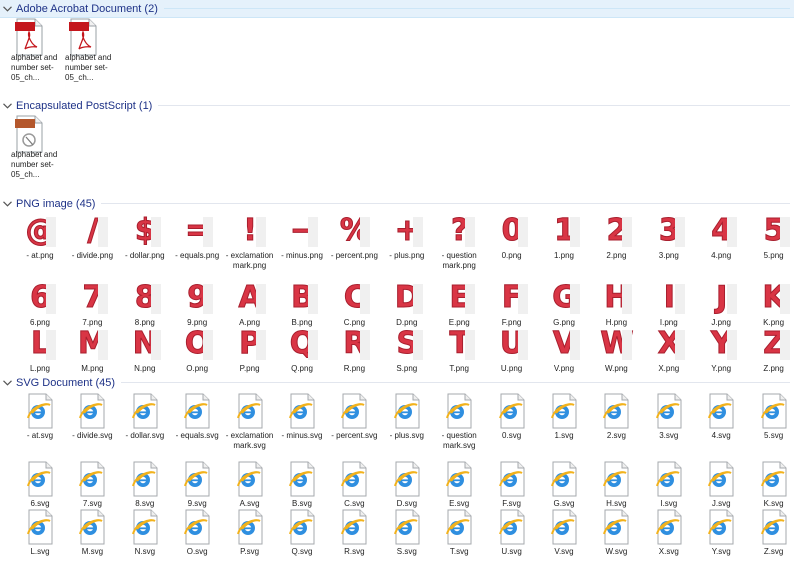 The image size is (794, 563). Describe the element at coordinates (771, 231) in the screenshot. I see `png-thumbnail-icon: 5` at that location.